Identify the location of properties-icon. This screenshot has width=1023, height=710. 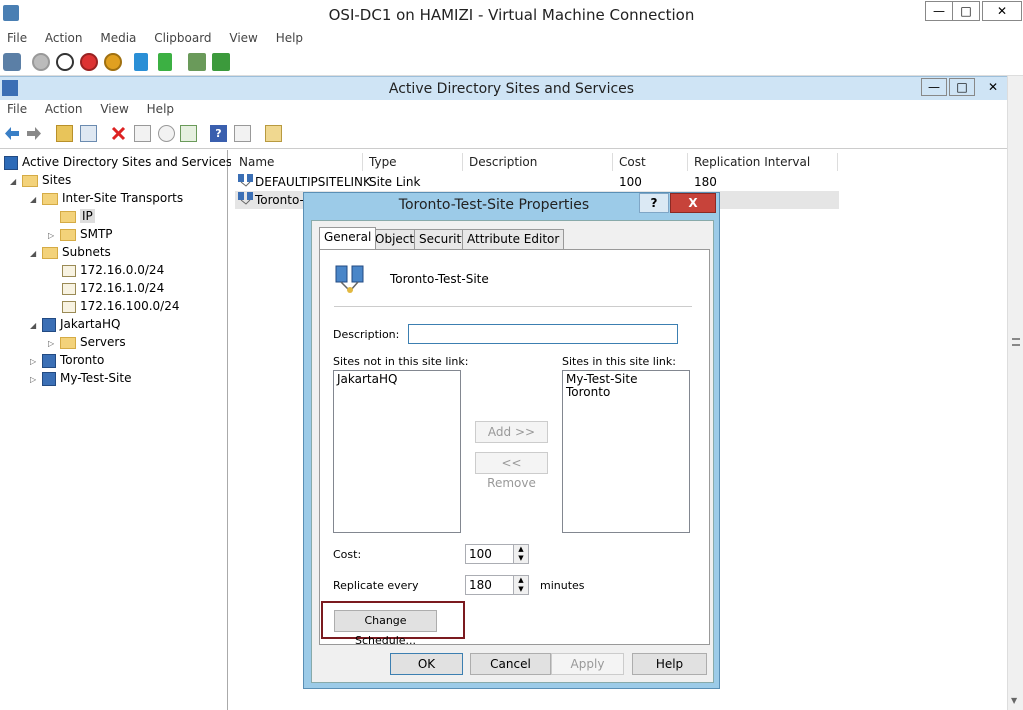
(142, 133).